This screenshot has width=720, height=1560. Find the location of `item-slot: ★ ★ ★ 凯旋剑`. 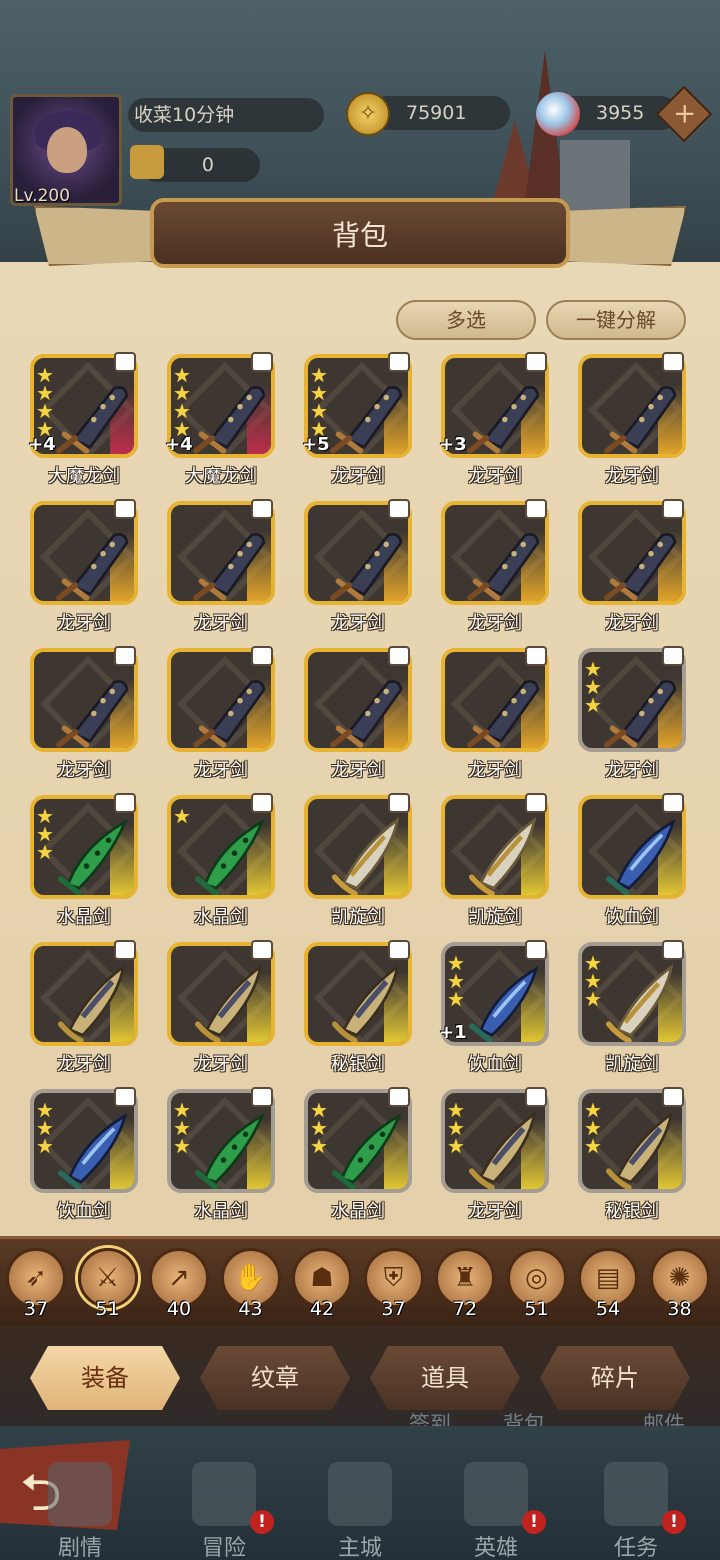

item-slot: ★ ★ ★ 凯旋剑 is located at coordinates (642, 1011).